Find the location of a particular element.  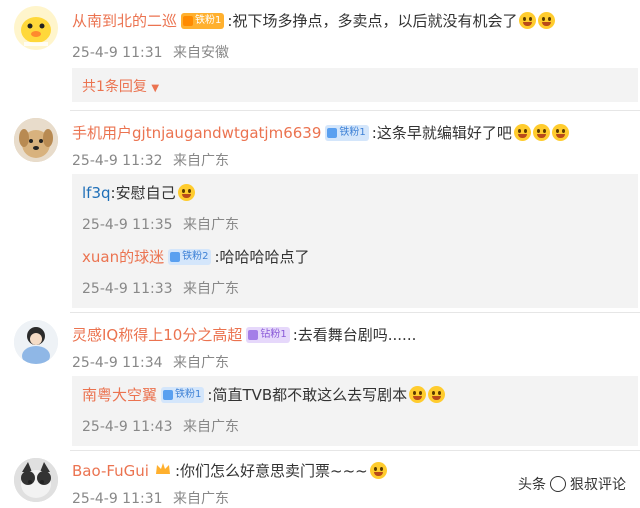

watermark: 头条 狠叔评论 is located at coordinates (572, 484).